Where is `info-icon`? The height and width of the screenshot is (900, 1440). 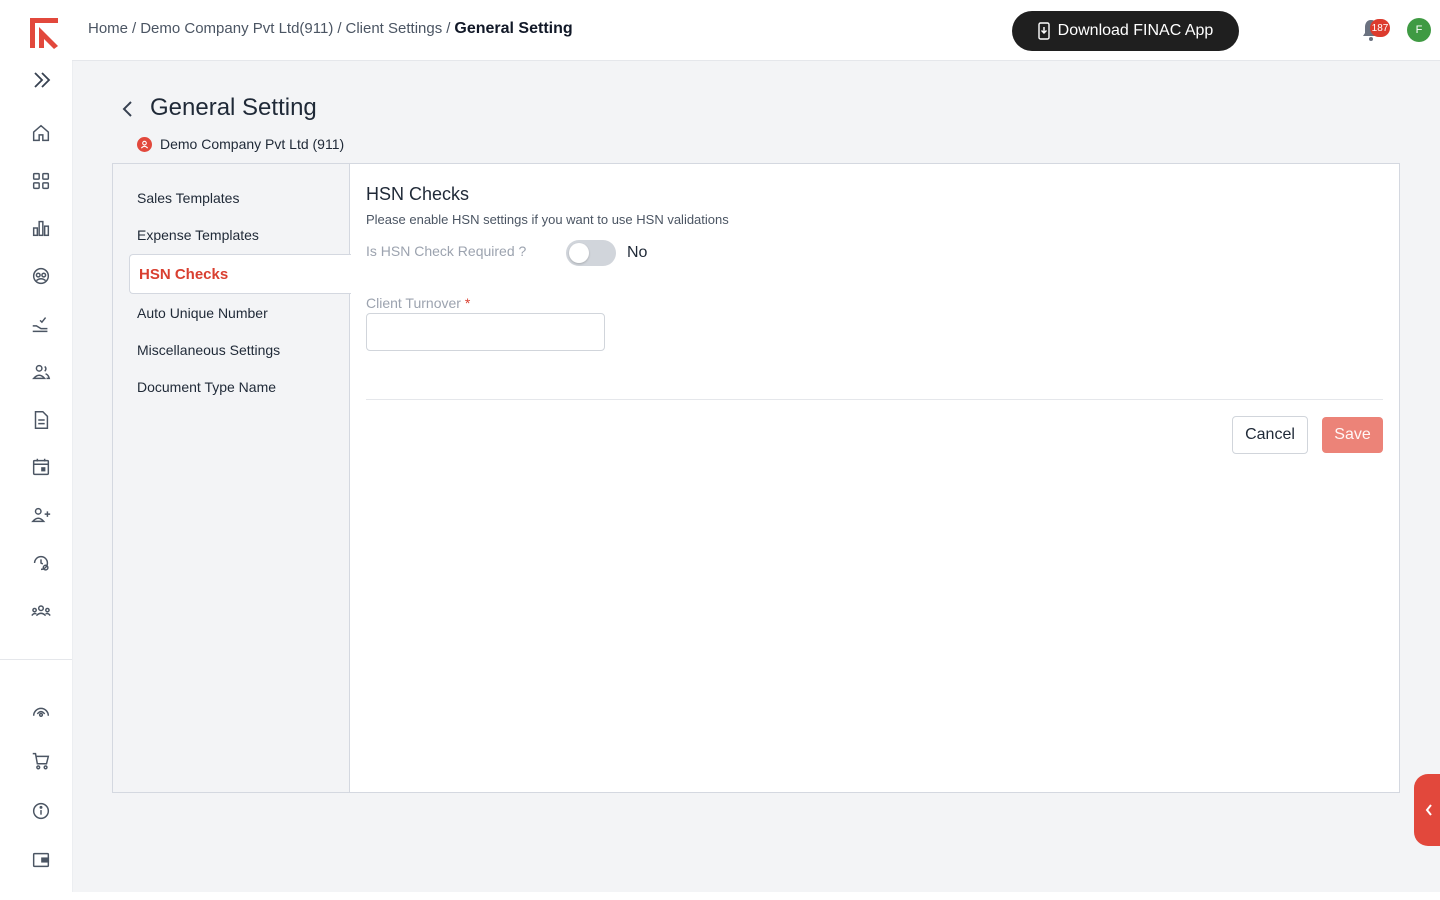 info-icon is located at coordinates (41, 811).